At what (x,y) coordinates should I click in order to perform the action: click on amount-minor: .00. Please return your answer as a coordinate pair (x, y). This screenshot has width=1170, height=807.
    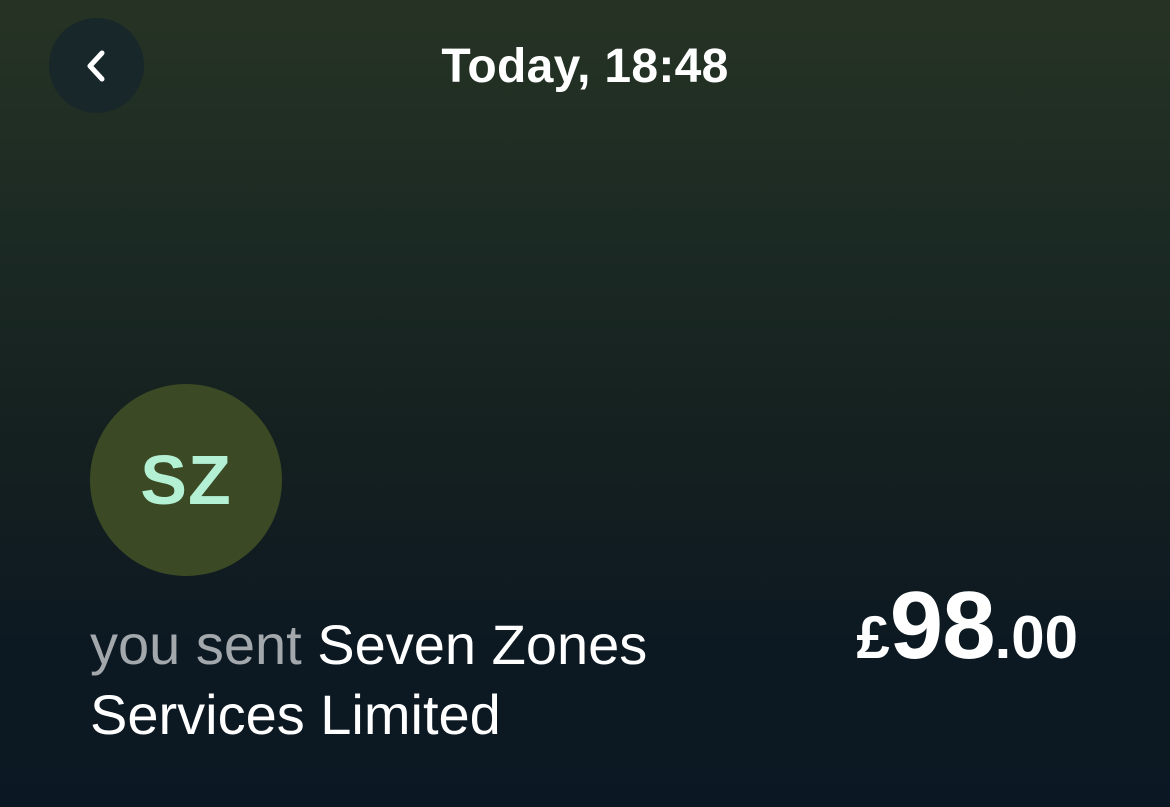
    Looking at the image, I should click on (1036, 637).